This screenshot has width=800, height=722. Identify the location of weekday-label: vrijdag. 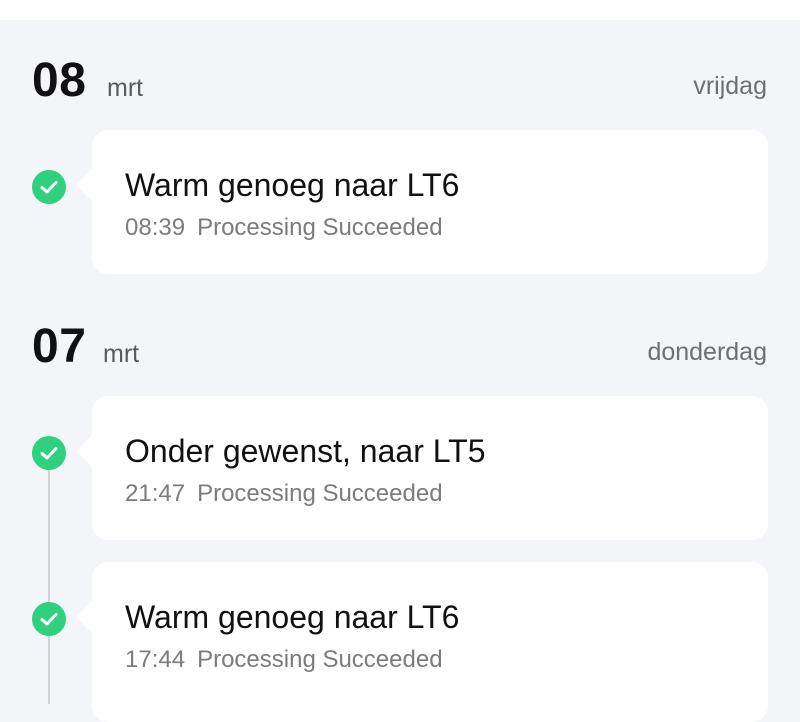
(730, 86).